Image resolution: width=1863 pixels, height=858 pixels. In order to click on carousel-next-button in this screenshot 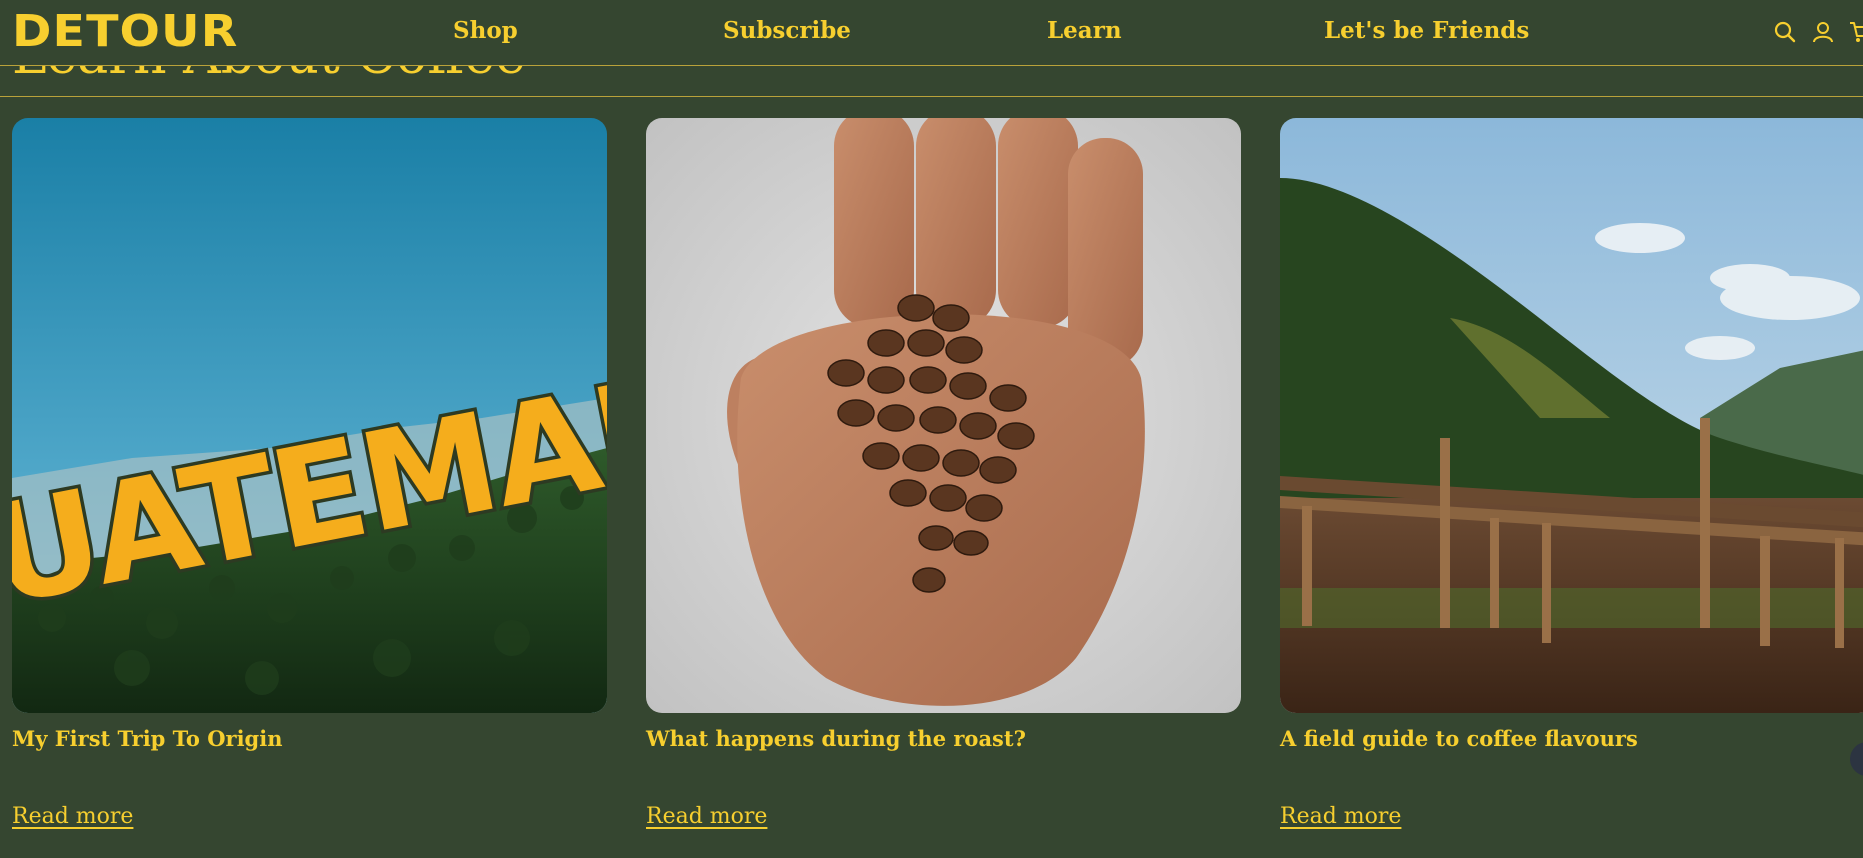, I will do `click(1856, 759)`.